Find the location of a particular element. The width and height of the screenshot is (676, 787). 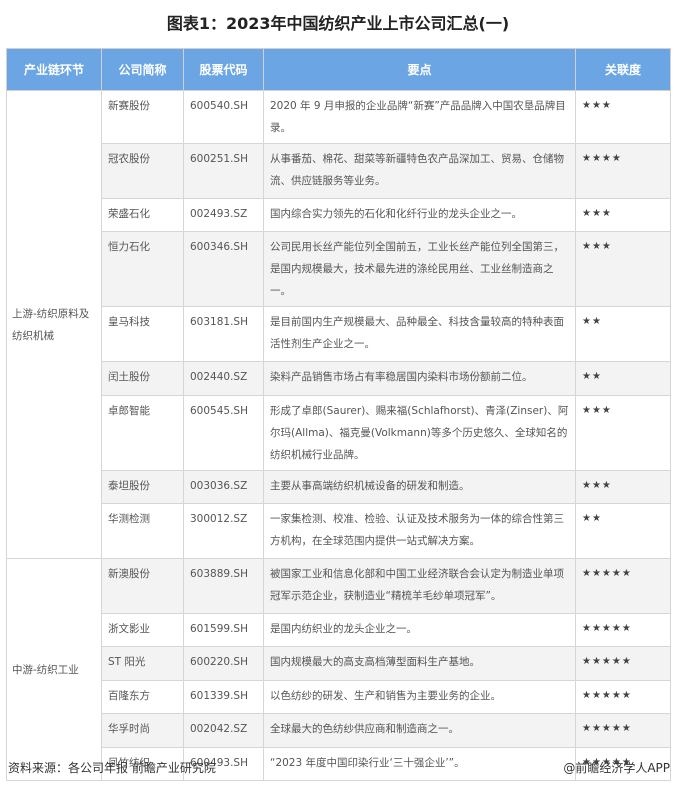

company-name: 浙文影业 is located at coordinates (142, 630).